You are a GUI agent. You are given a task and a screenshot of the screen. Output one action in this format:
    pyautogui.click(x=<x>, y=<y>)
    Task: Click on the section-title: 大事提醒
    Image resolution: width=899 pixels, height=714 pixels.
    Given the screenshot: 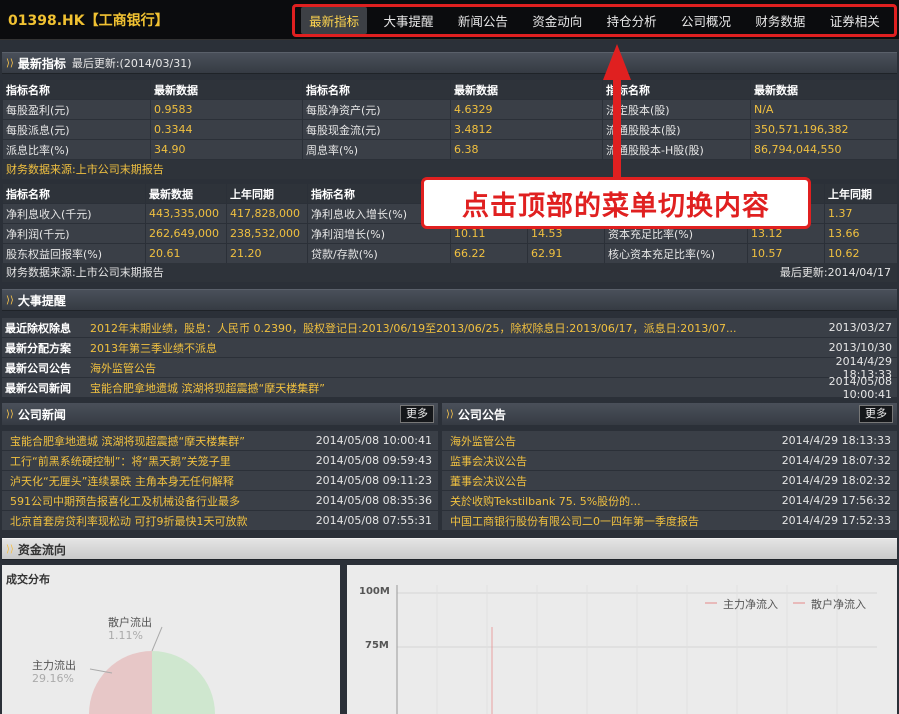 What is the action you would take?
    pyautogui.click(x=41, y=300)
    